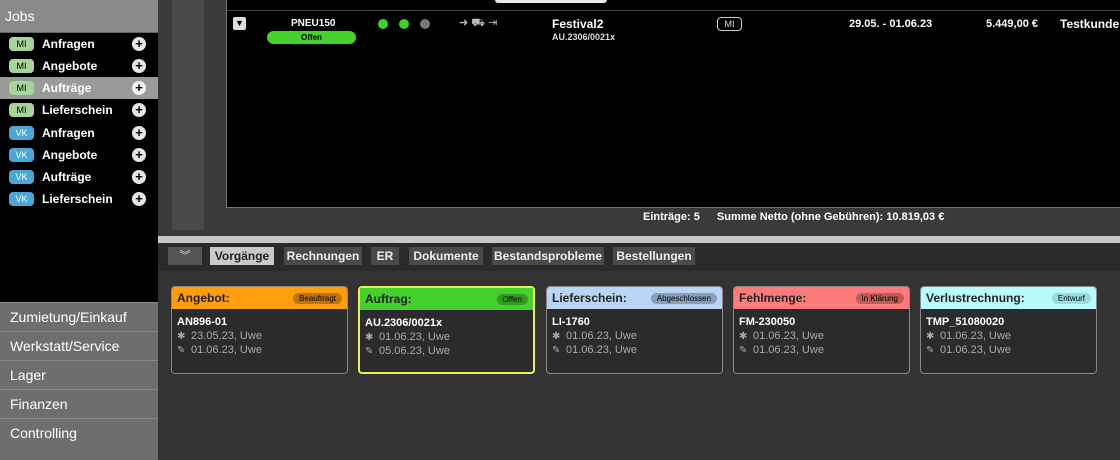 The width and height of the screenshot is (1120, 460). What do you see at coordinates (634, 298) in the screenshot?
I see `card-header: Lieferschein: Abgeschlossen` at bounding box center [634, 298].